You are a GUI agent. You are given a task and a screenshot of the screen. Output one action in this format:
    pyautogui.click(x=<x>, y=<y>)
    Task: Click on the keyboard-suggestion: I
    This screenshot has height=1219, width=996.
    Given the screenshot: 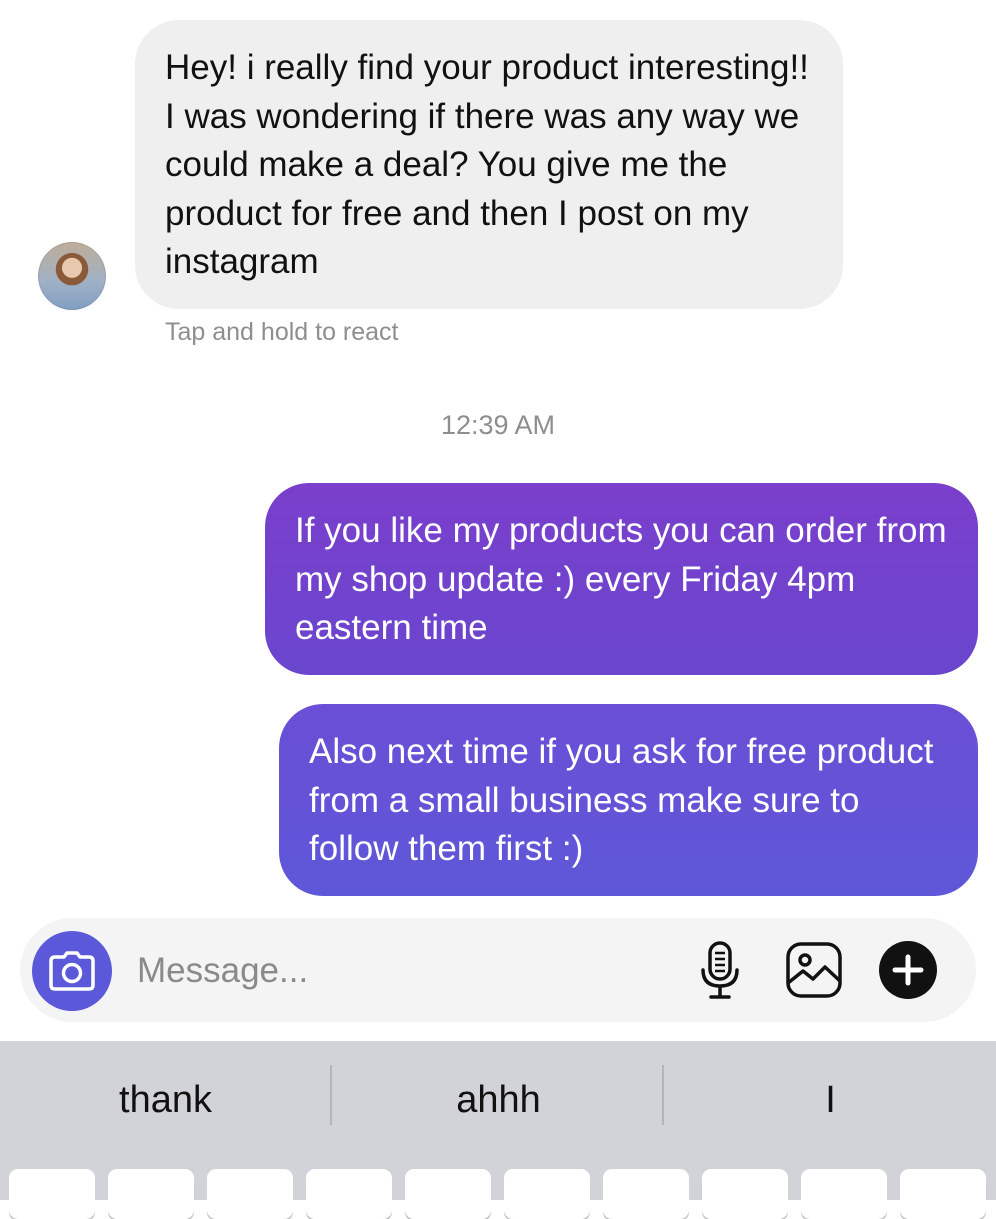 What is the action you would take?
    pyautogui.click(x=830, y=1100)
    